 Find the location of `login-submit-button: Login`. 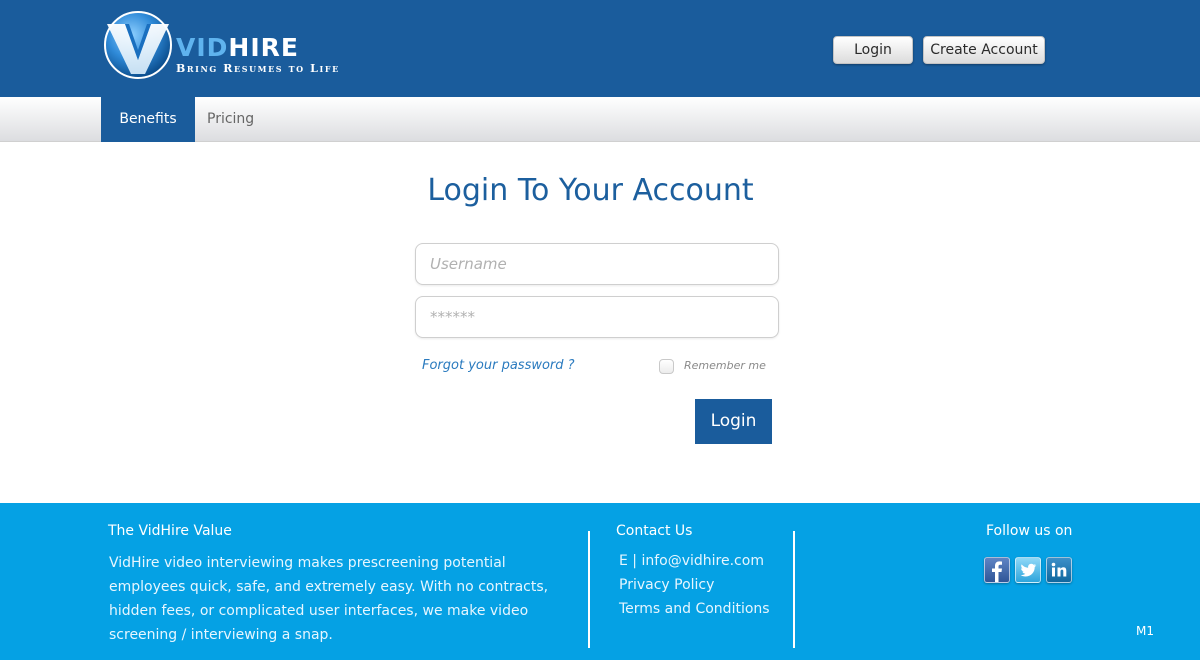

login-submit-button: Login is located at coordinates (733, 421).